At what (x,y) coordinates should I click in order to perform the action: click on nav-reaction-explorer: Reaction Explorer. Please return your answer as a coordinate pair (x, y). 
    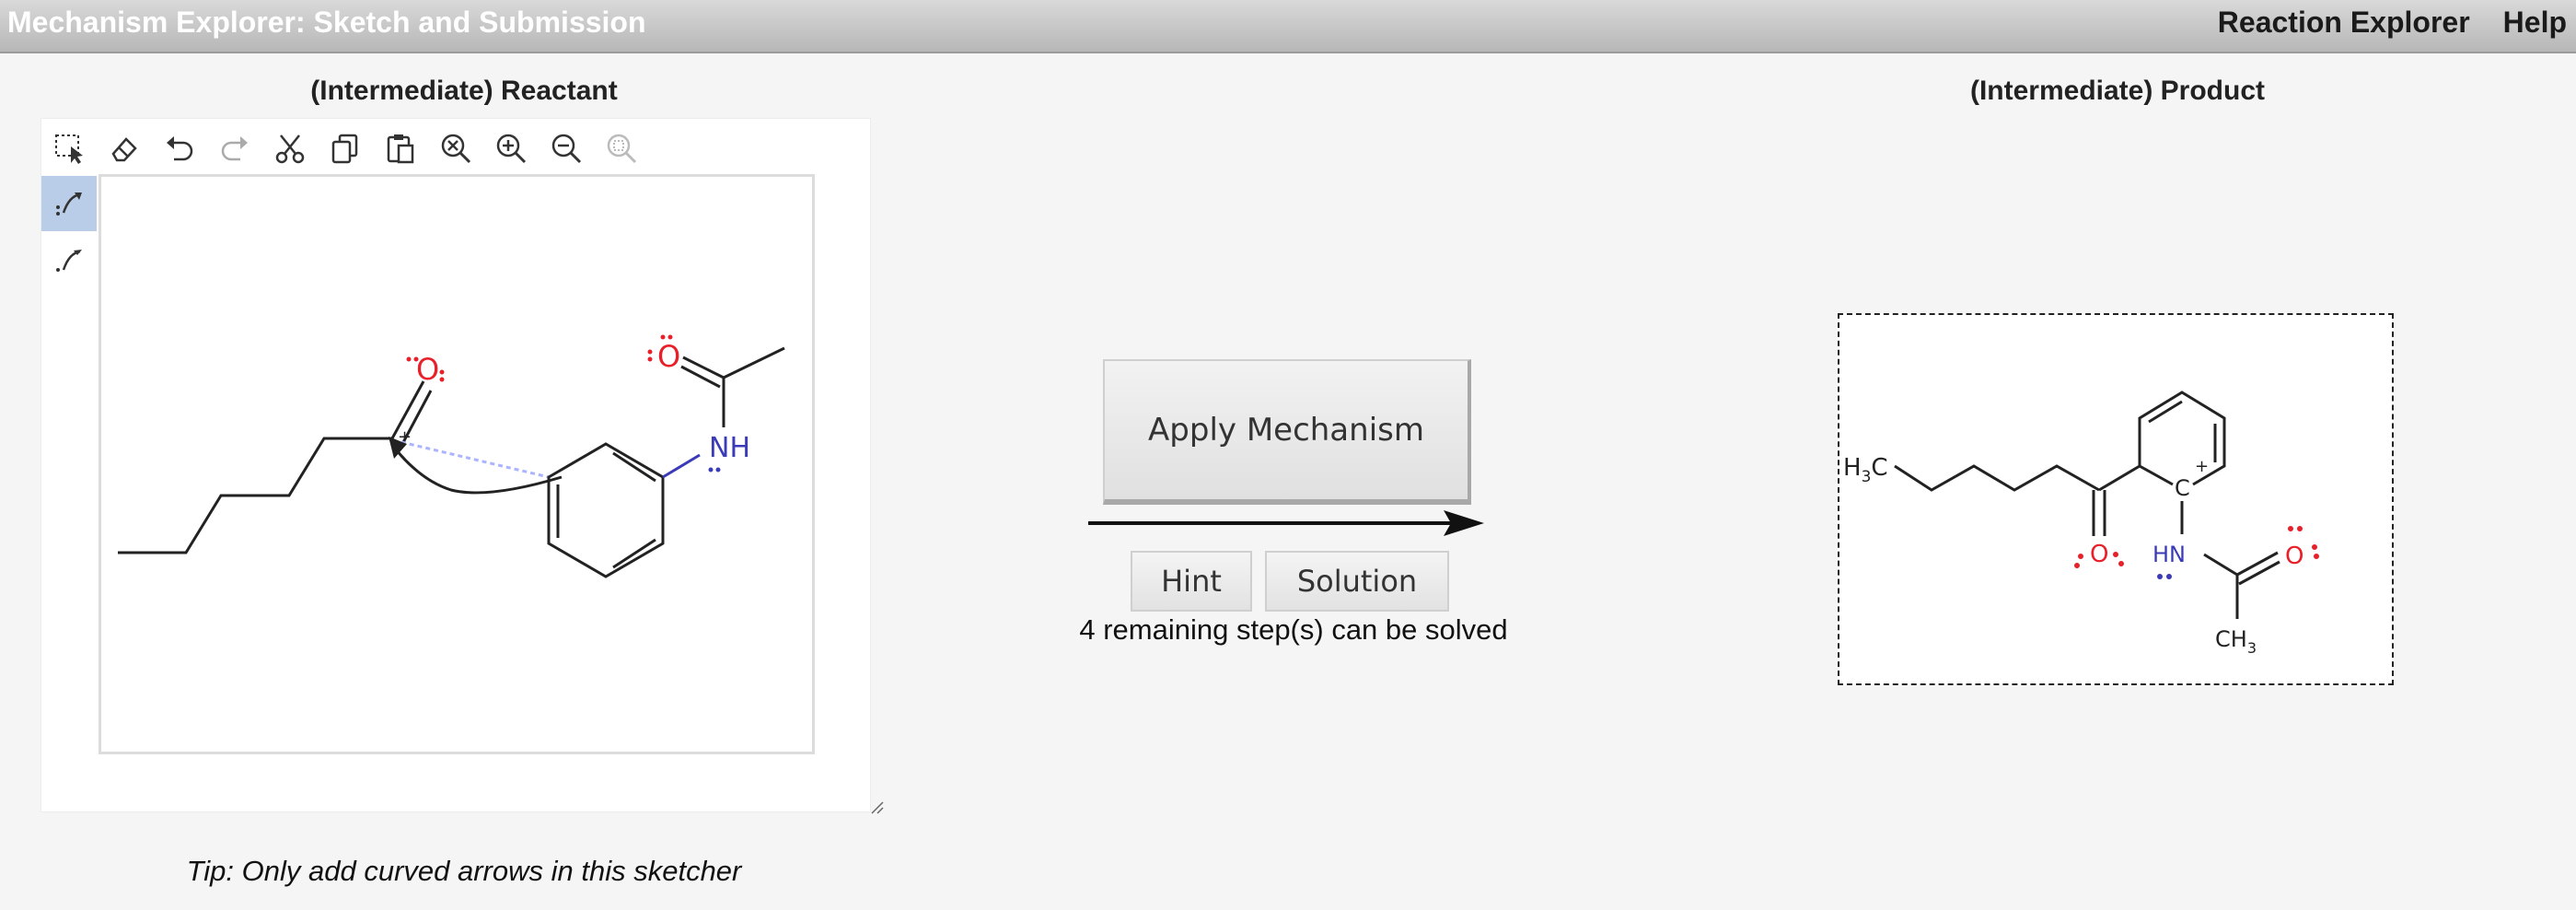
    Looking at the image, I should click on (2344, 22).